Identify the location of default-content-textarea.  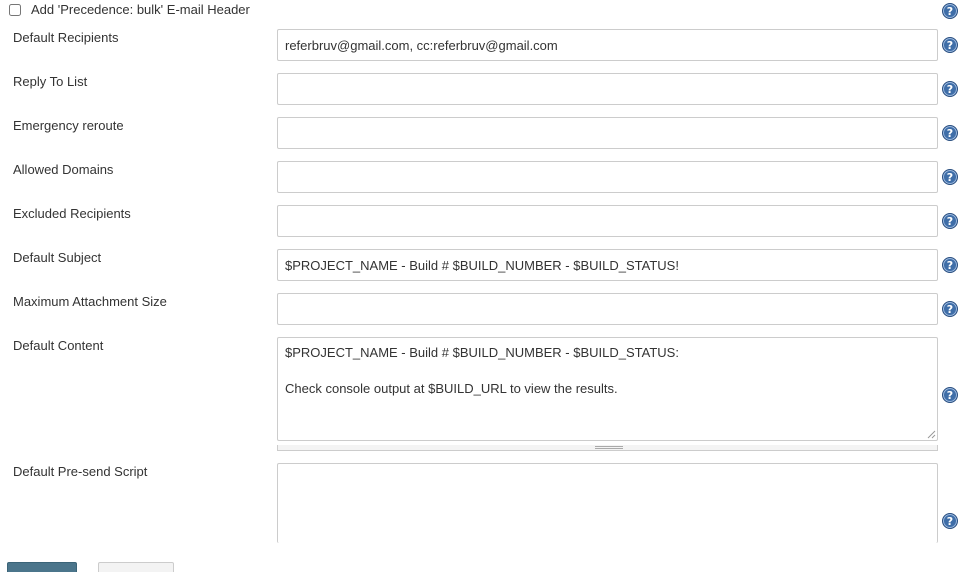
(607, 389).